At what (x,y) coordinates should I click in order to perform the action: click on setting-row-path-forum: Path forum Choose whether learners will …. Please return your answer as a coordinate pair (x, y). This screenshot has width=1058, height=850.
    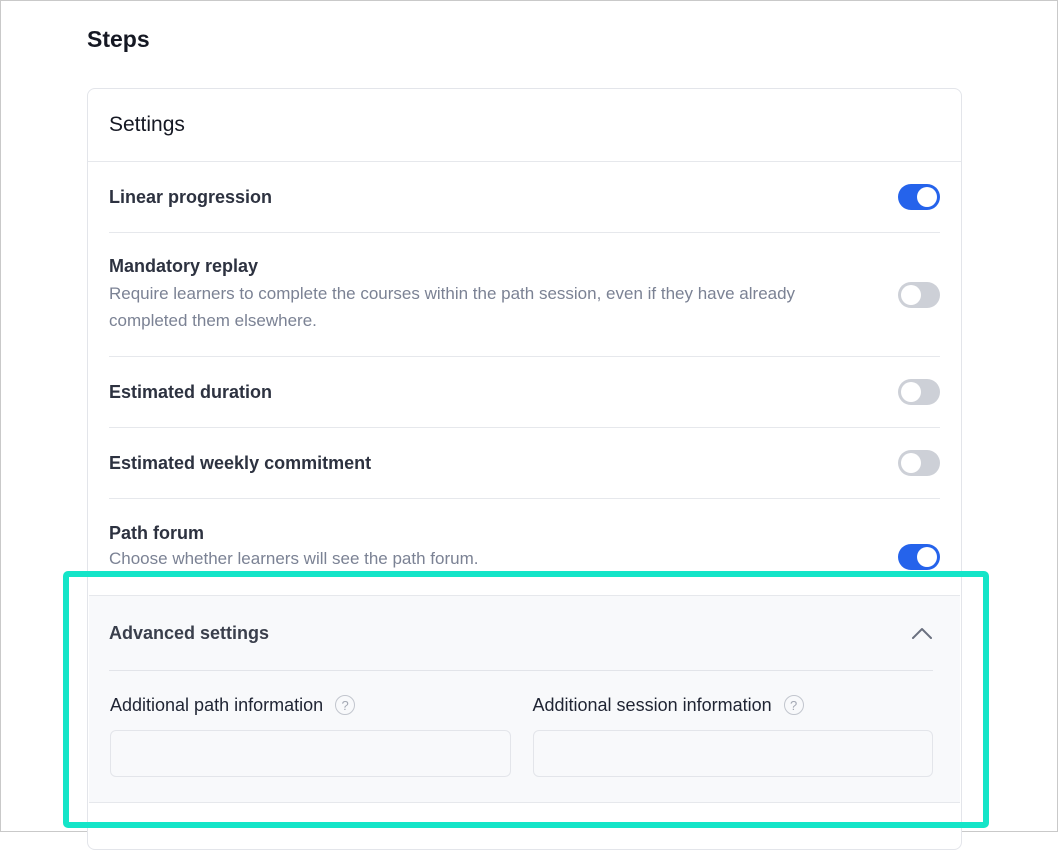
    Looking at the image, I should click on (524, 547).